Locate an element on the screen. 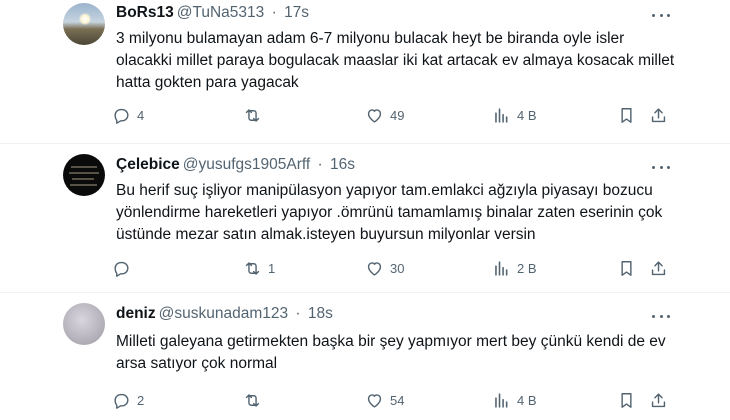  tweet-actions: 2 54 4 B is located at coordinates (397, 401).